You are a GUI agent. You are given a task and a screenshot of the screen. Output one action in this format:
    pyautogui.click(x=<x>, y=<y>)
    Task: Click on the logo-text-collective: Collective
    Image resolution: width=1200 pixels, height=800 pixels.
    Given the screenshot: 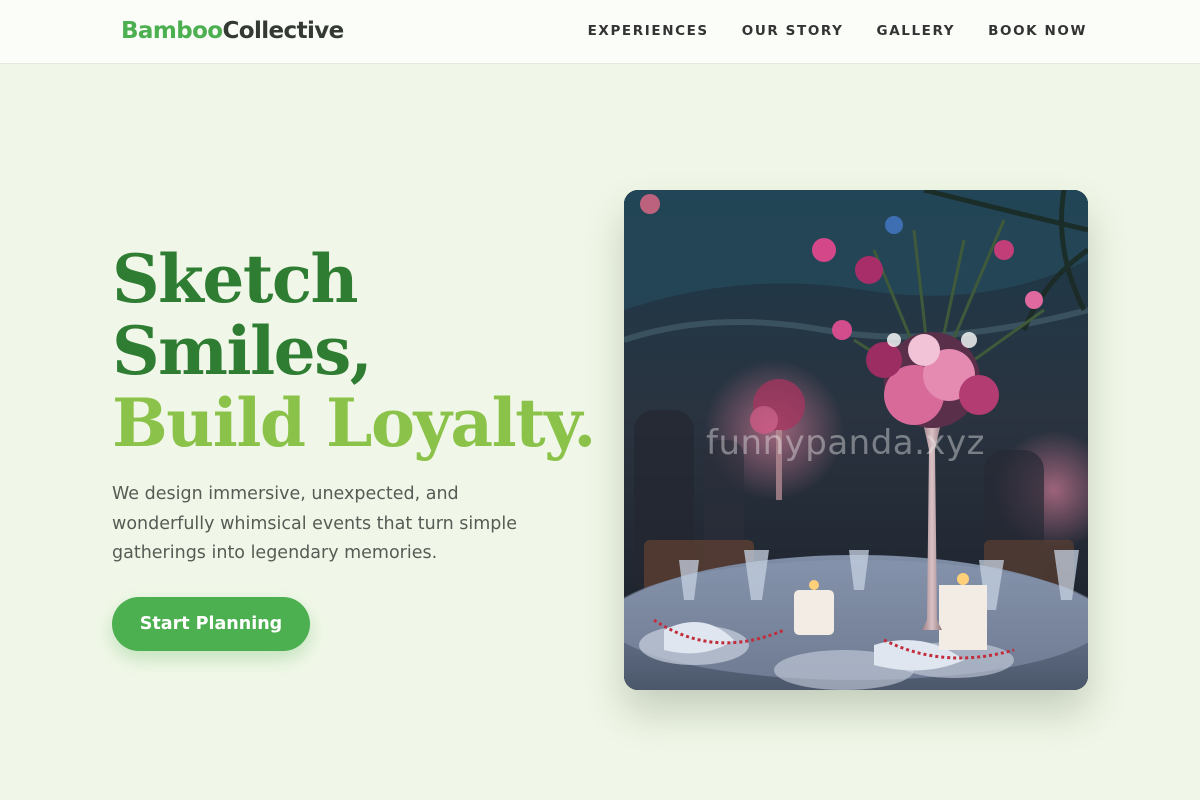 What is the action you would take?
    pyautogui.click(x=283, y=31)
    